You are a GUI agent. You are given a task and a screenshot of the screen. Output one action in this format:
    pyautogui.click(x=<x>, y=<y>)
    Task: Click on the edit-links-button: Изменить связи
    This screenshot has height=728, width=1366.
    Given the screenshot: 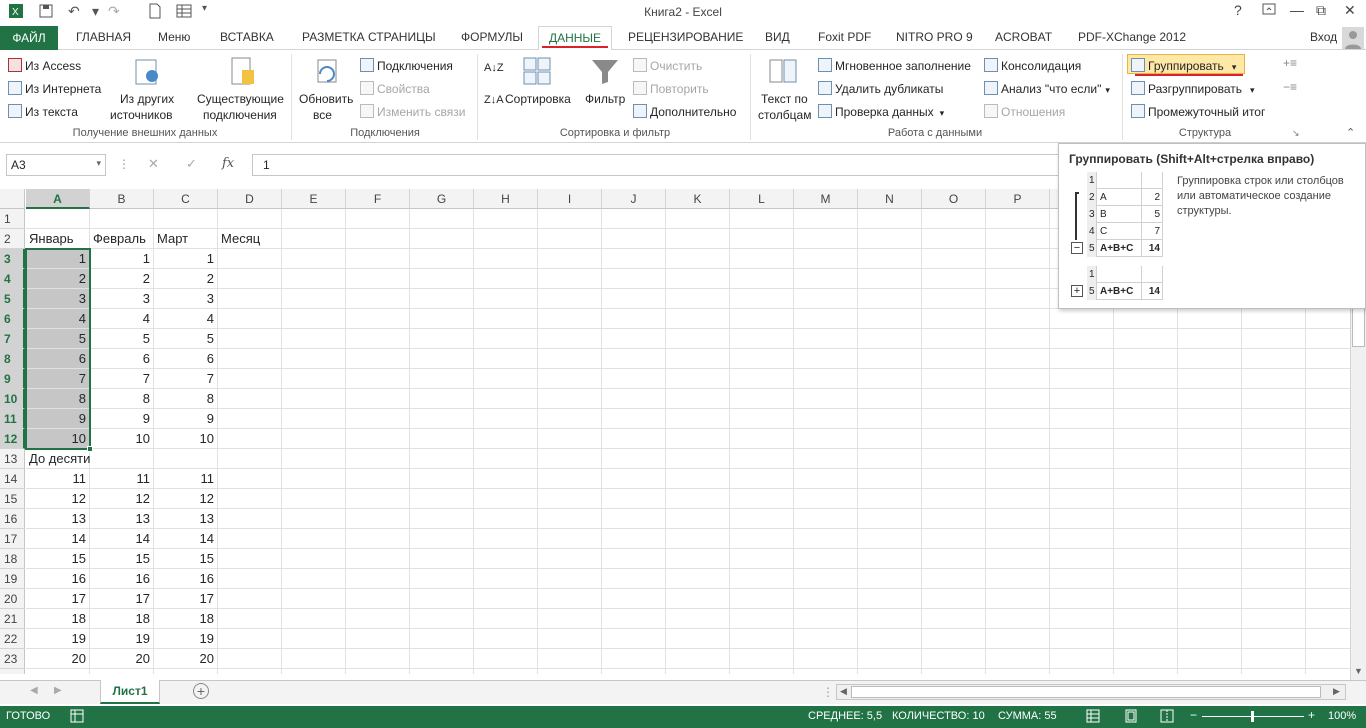 What is the action you would take?
    pyautogui.click(x=412, y=111)
    